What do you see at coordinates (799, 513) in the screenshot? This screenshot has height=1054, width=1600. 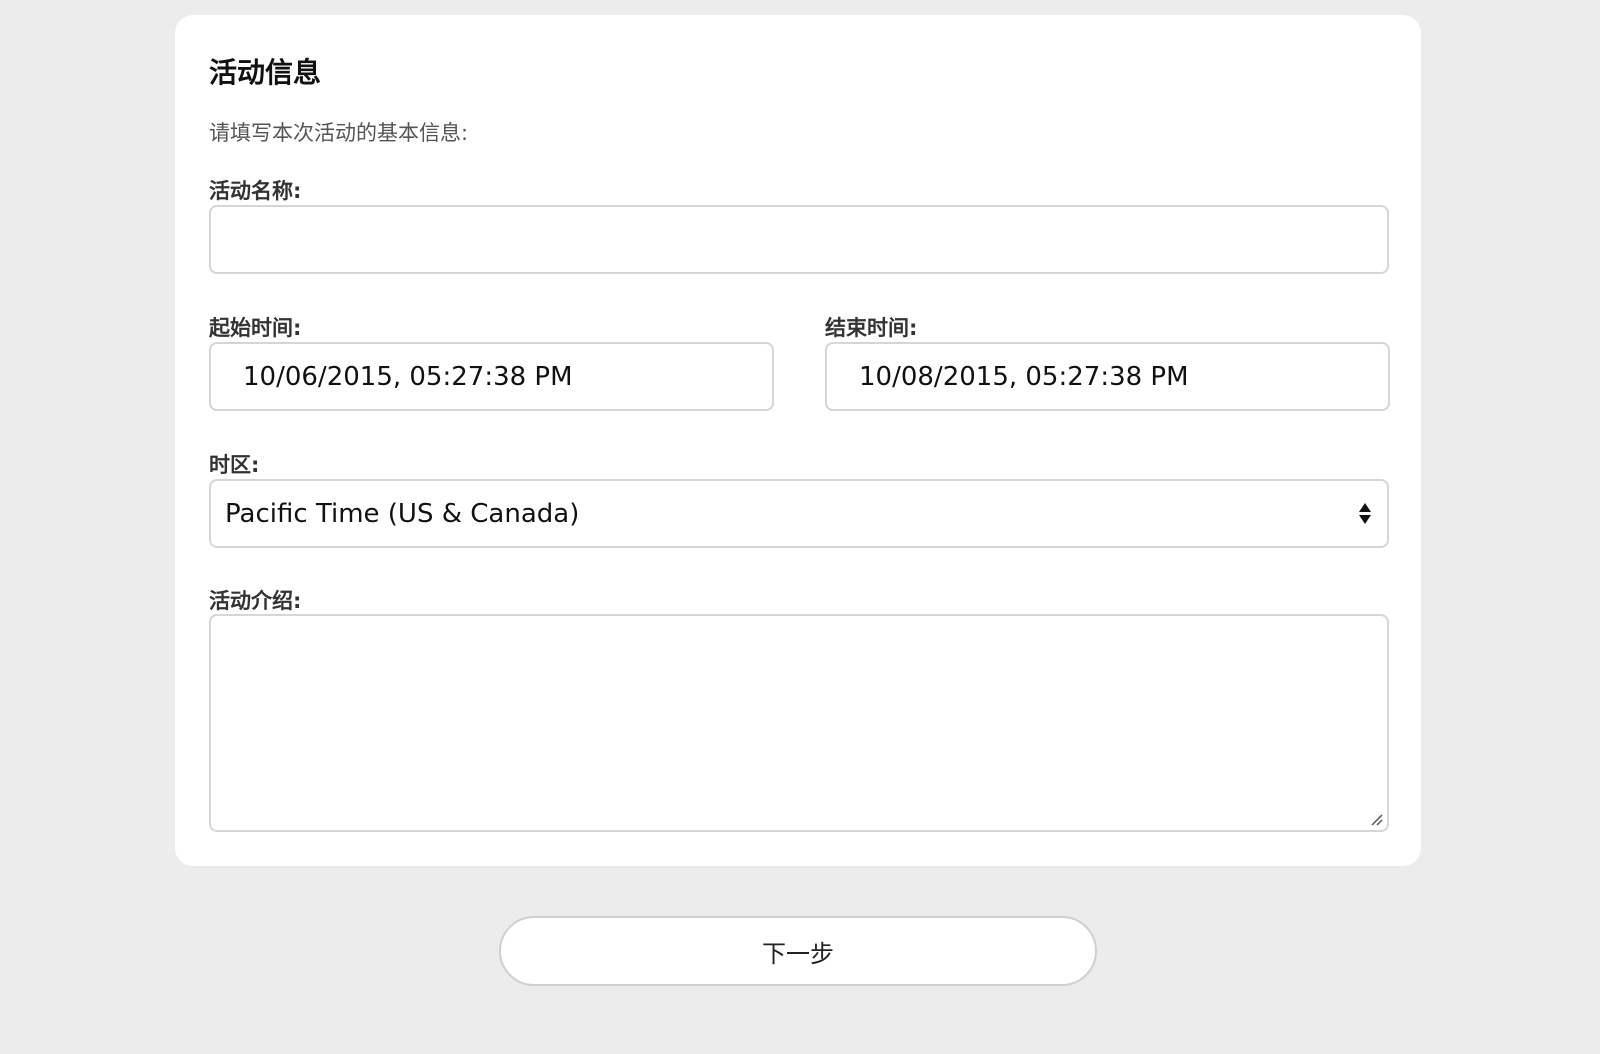 I see `timezone-select: Pacific Time (US & Canada)` at bounding box center [799, 513].